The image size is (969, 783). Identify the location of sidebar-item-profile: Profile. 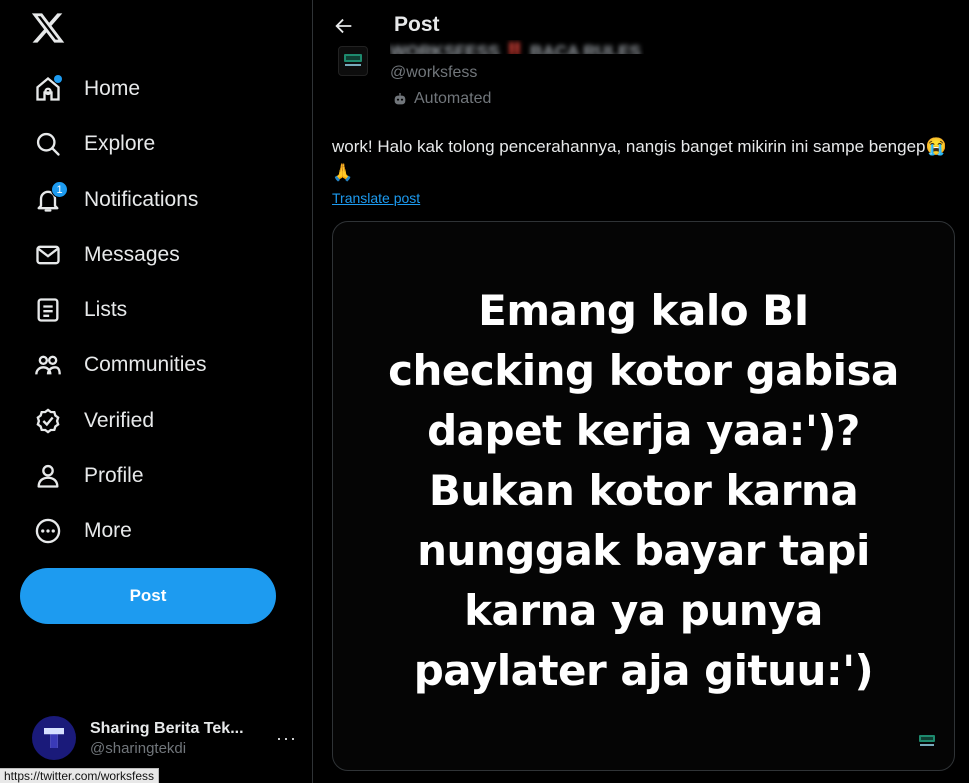
(89, 476).